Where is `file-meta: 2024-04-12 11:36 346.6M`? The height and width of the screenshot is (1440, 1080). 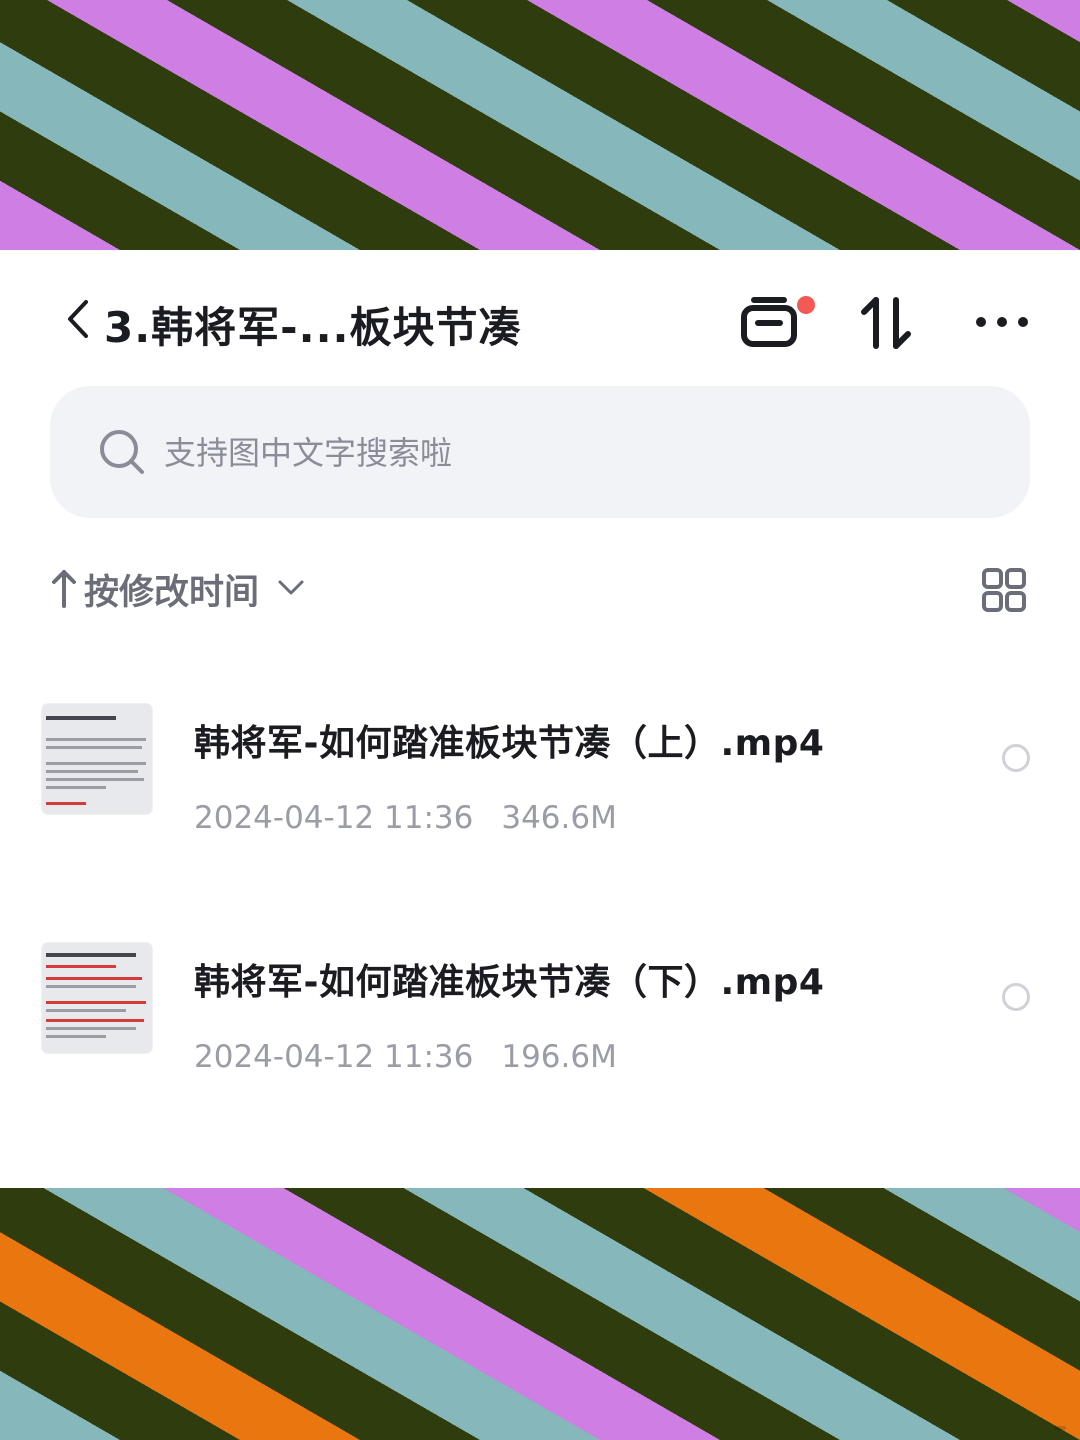
file-meta: 2024-04-12 11:36 346.6M is located at coordinates (405, 818).